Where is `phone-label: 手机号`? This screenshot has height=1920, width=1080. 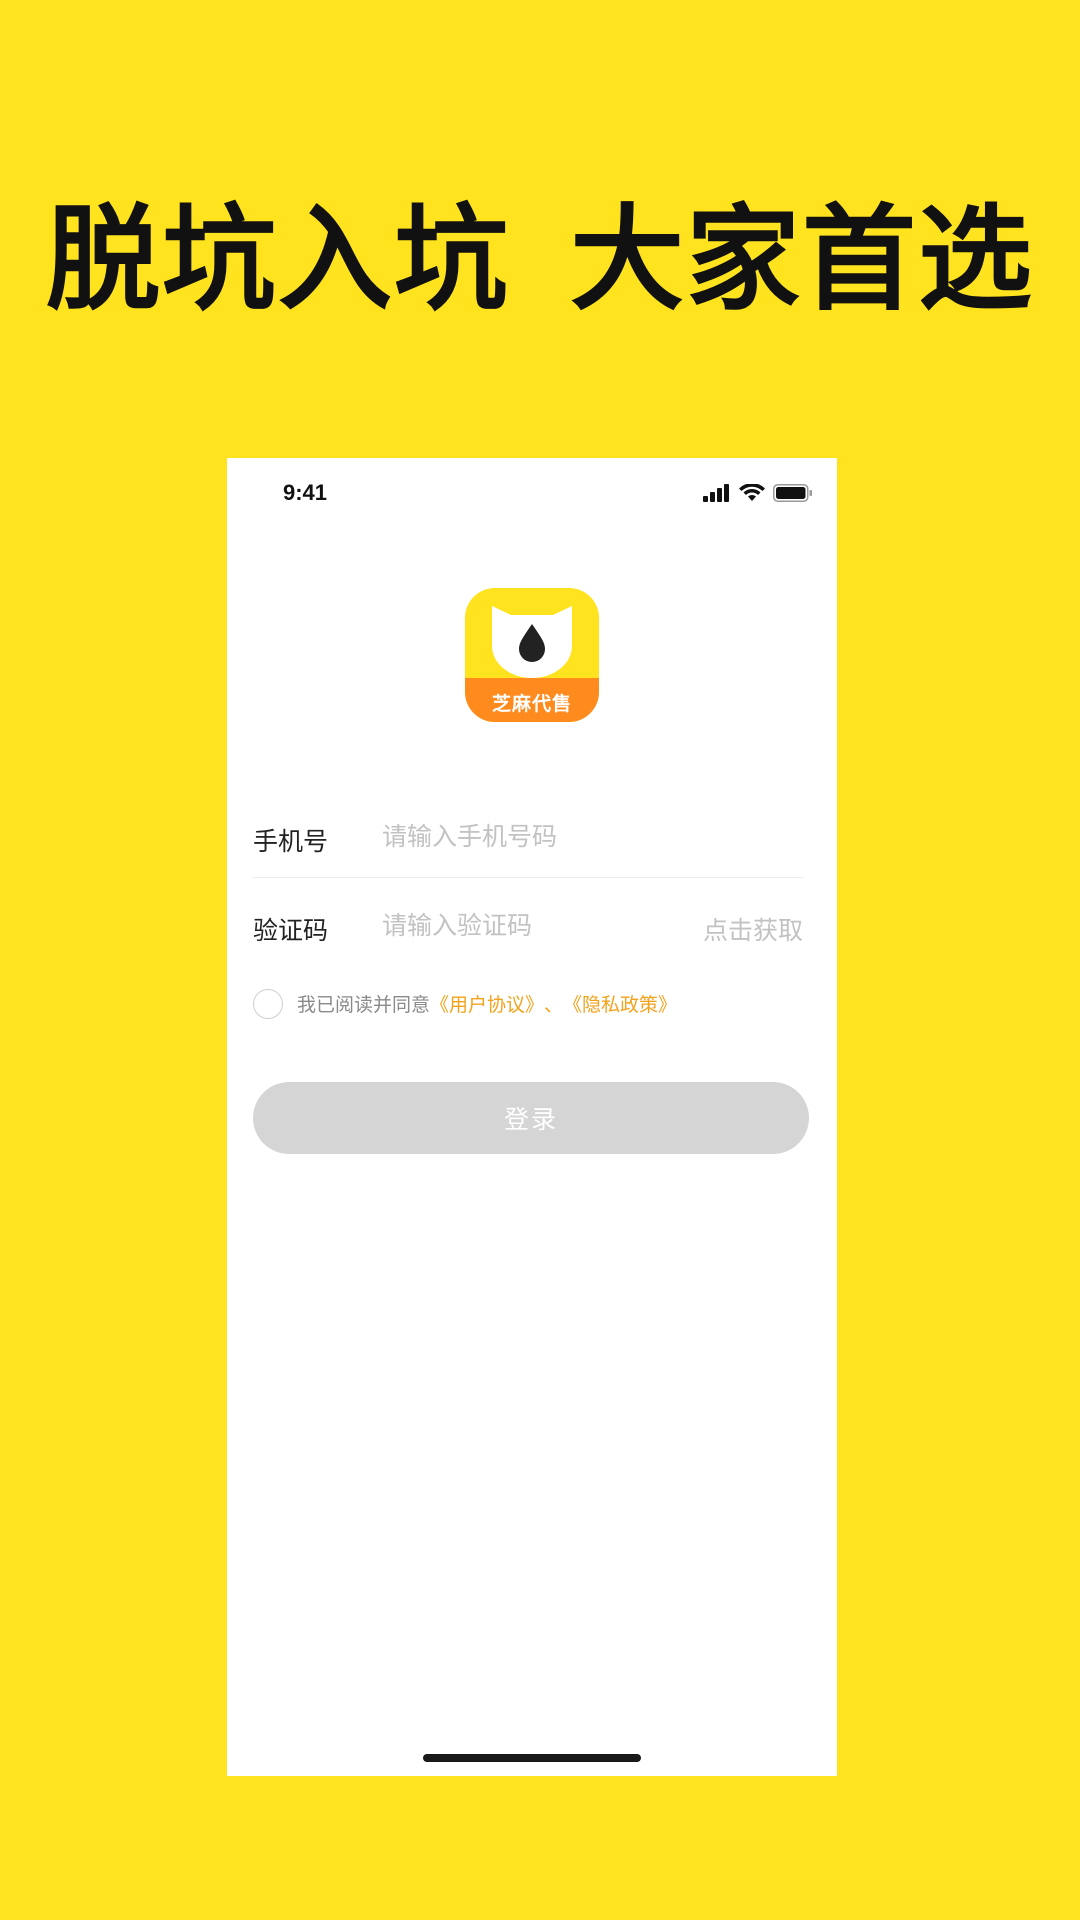 phone-label: 手机号 is located at coordinates (291, 841).